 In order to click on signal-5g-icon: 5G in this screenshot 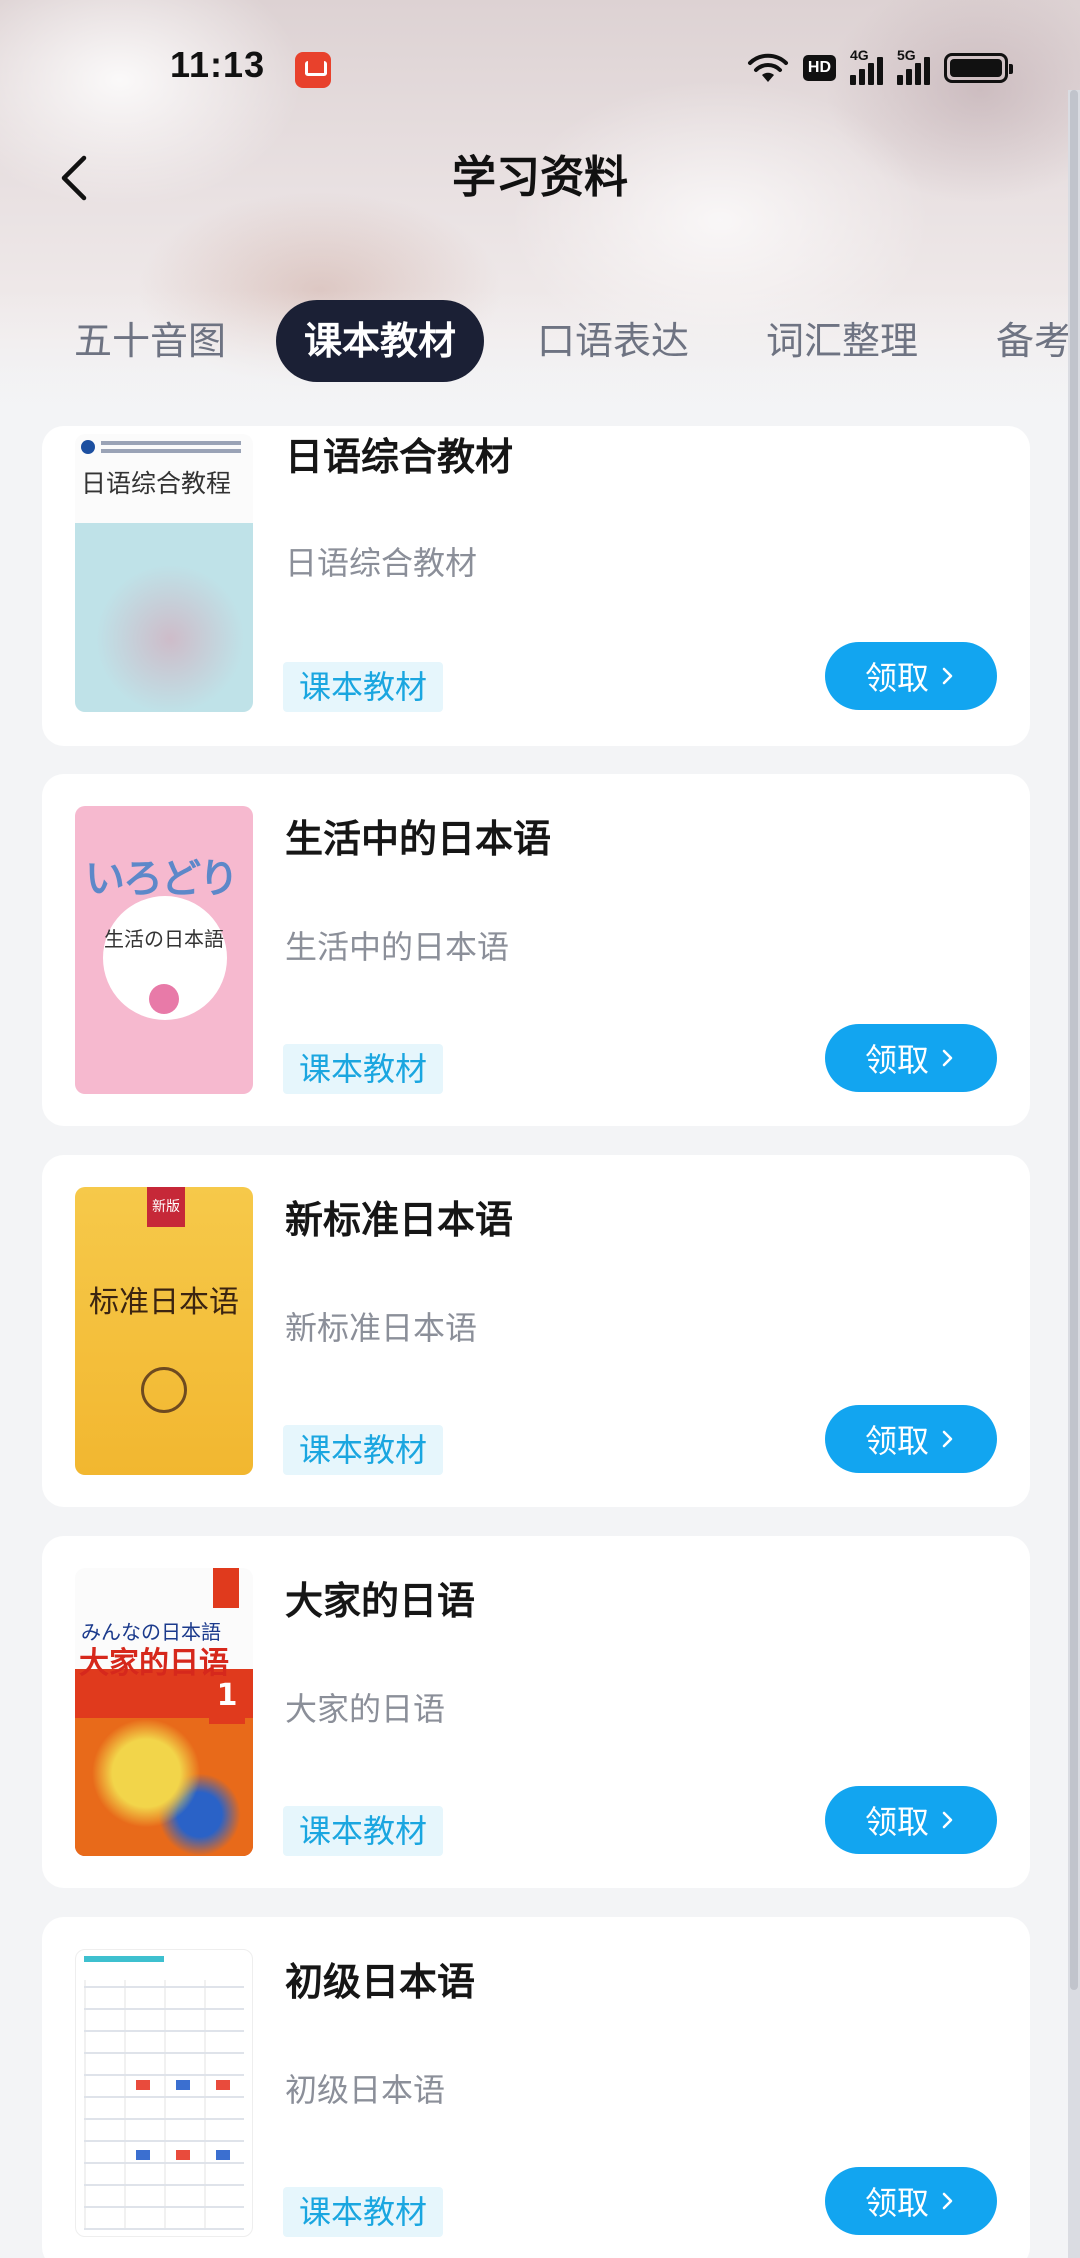, I will do `click(913, 66)`.